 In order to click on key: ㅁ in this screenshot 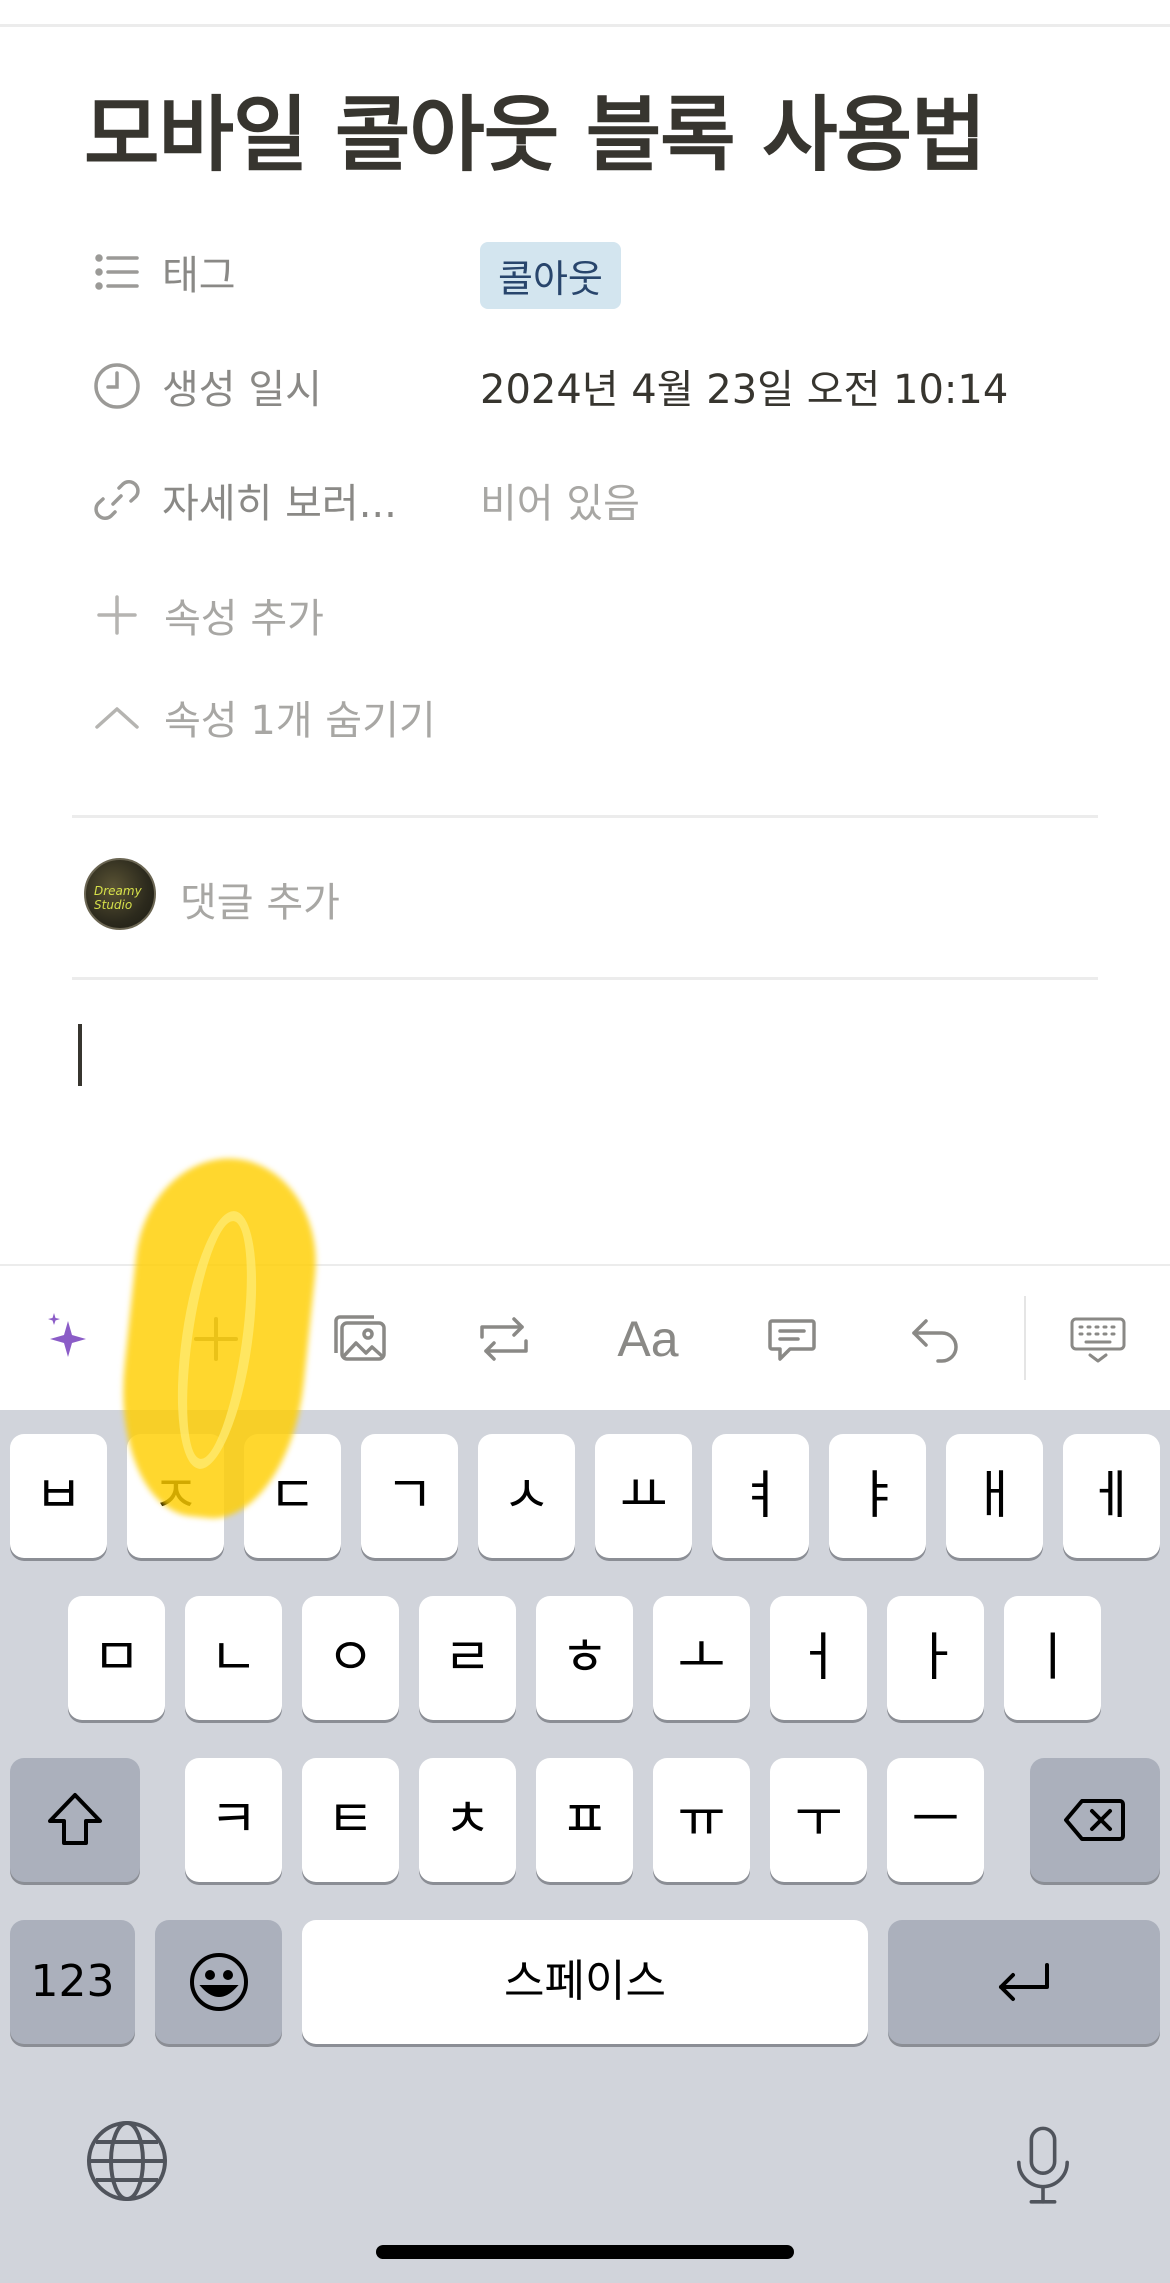, I will do `click(116, 1658)`.